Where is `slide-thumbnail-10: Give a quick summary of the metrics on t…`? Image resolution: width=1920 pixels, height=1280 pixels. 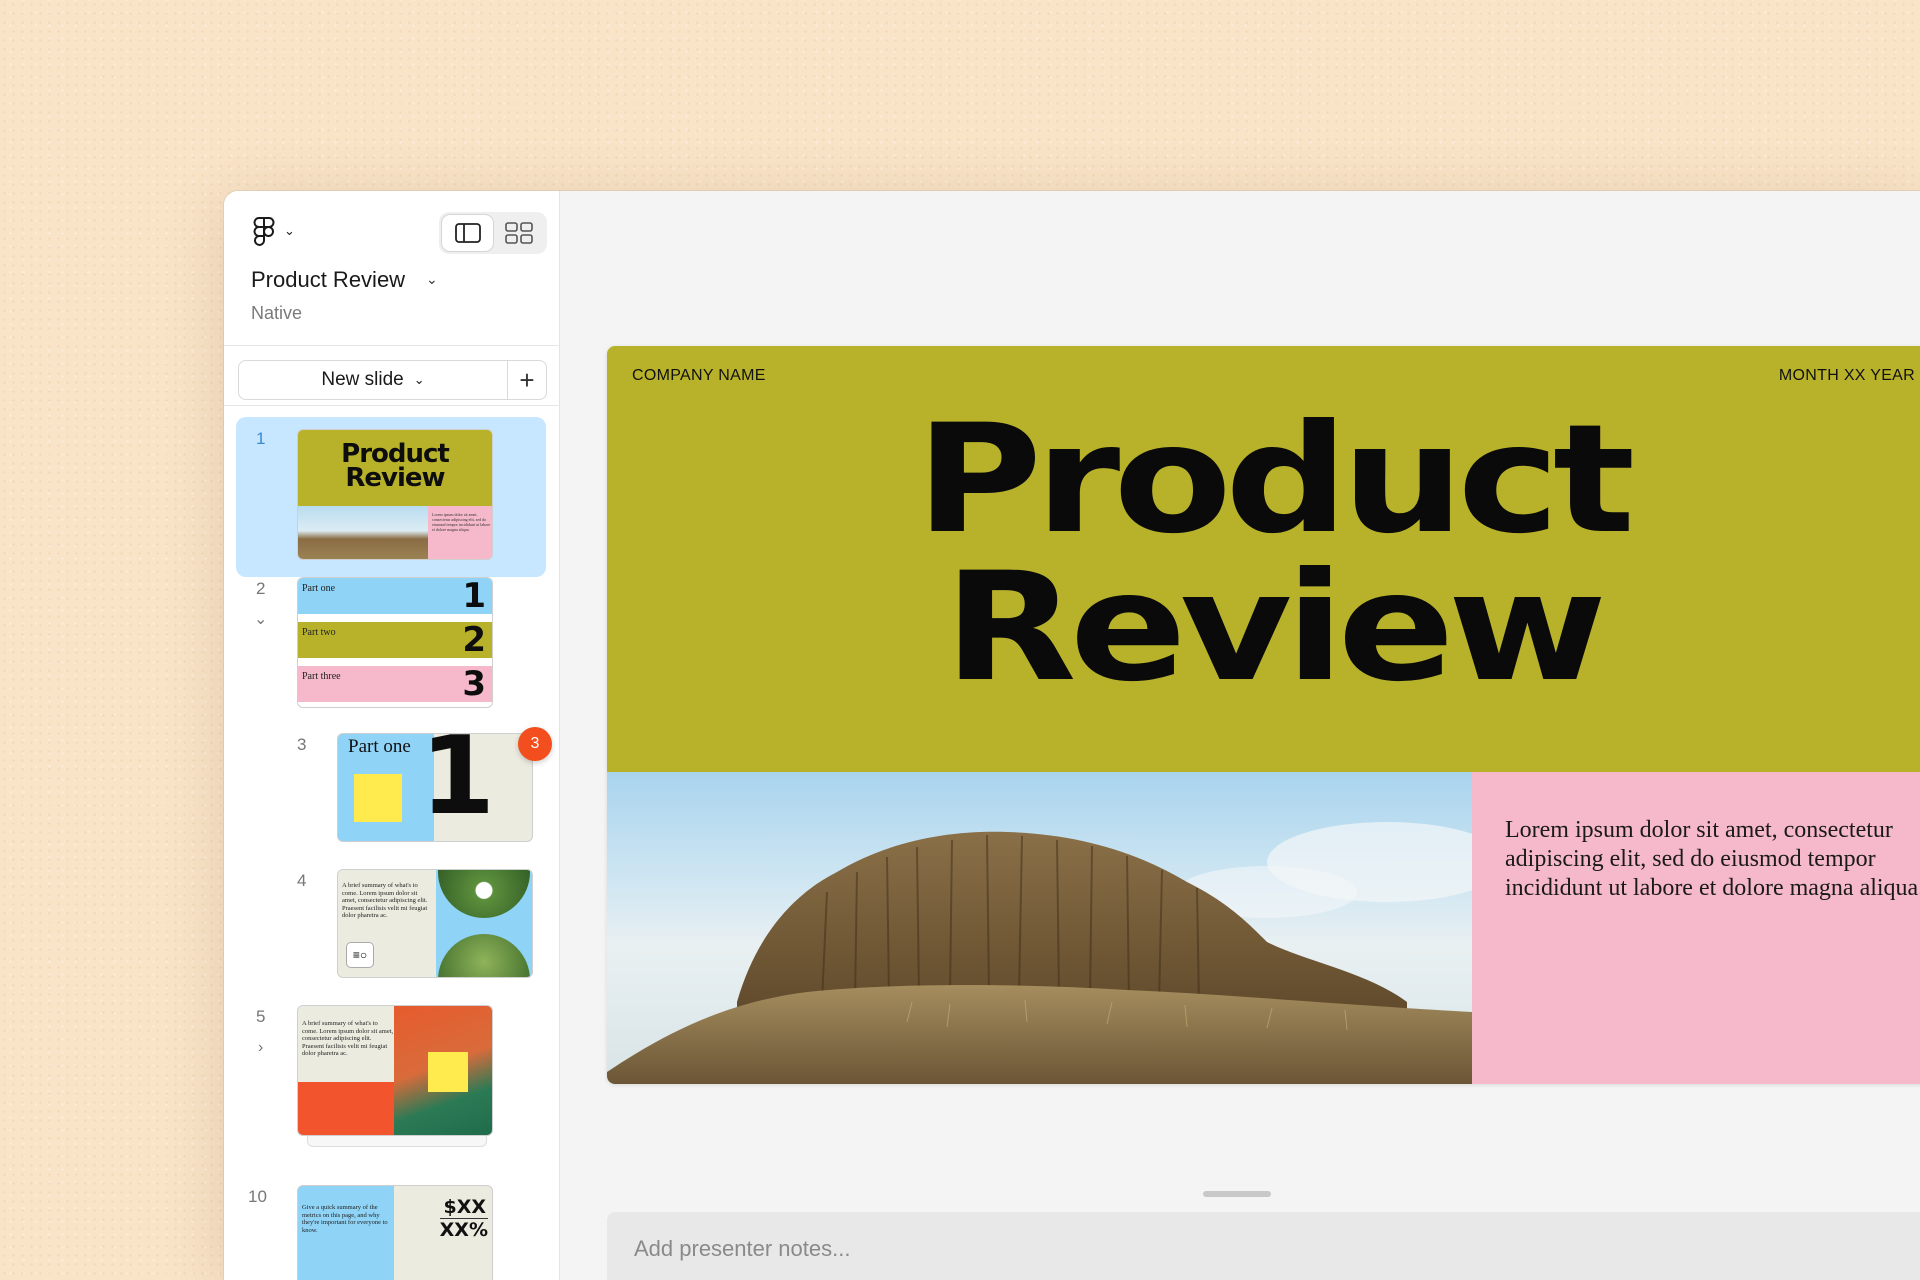 slide-thumbnail-10: Give a quick summary of the metrics on t… is located at coordinates (395, 1232).